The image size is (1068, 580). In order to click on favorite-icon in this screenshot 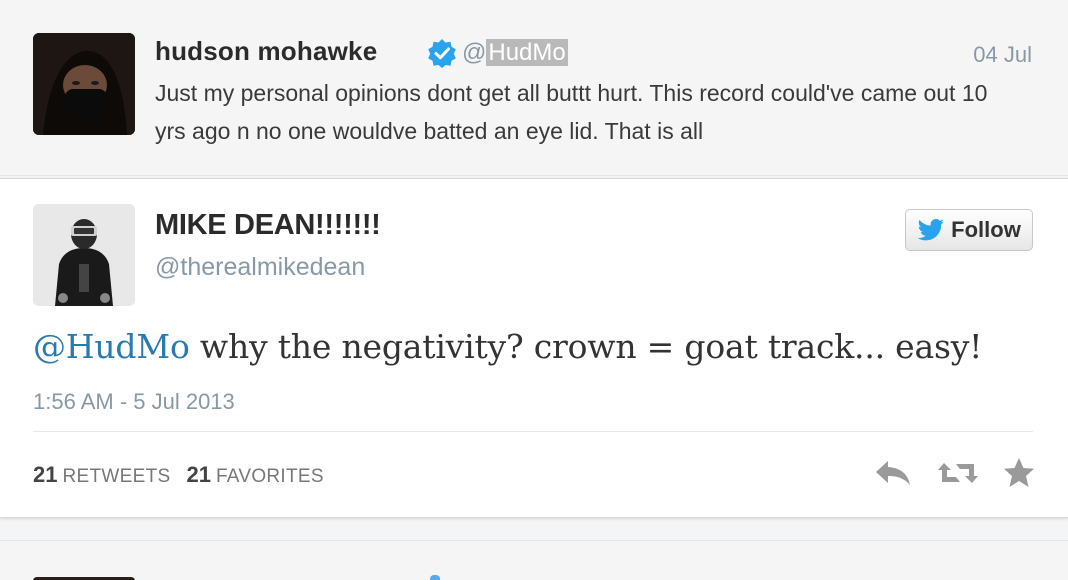, I will do `click(1019, 475)`.